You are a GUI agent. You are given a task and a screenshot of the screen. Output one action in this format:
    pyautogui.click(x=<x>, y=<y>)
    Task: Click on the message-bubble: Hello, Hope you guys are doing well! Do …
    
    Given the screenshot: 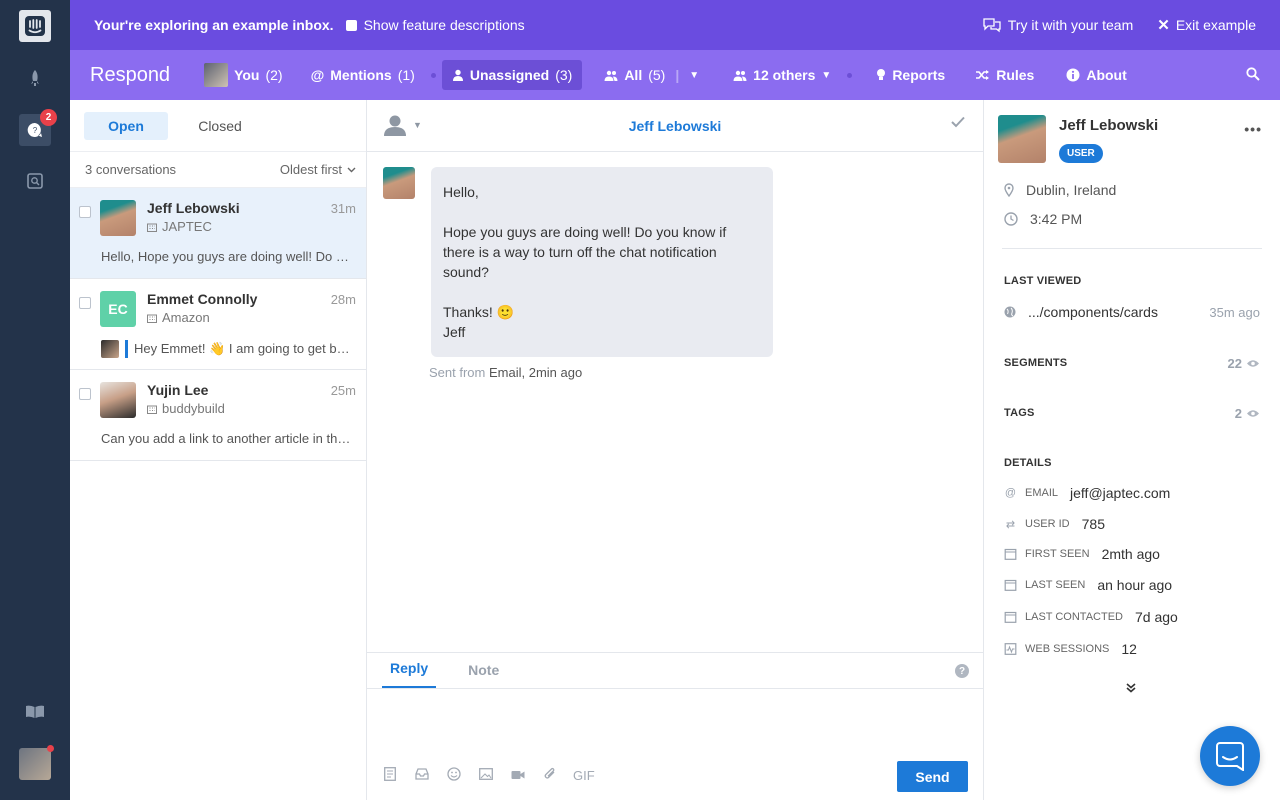 What is the action you would take?
    pyautogui.click(x=602, y=262)
    